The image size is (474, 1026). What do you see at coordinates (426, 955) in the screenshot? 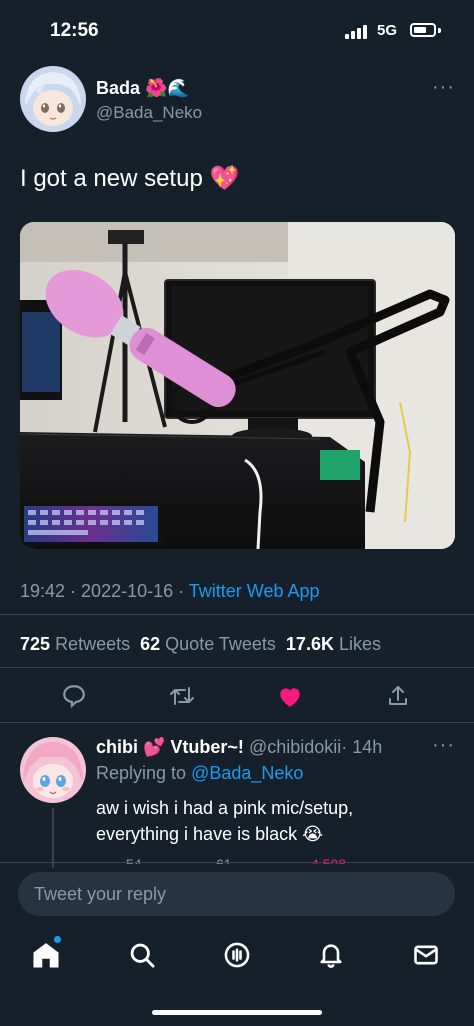
I see `messages-icon` at bounding box center [426, 955].